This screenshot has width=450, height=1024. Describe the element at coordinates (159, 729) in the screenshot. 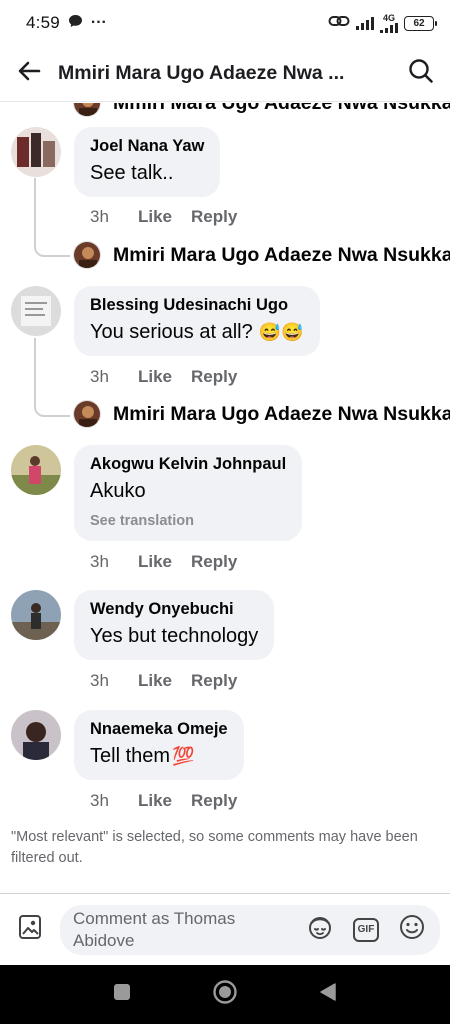

I see `comment-author: Nnaemeka Omeje` at that location.